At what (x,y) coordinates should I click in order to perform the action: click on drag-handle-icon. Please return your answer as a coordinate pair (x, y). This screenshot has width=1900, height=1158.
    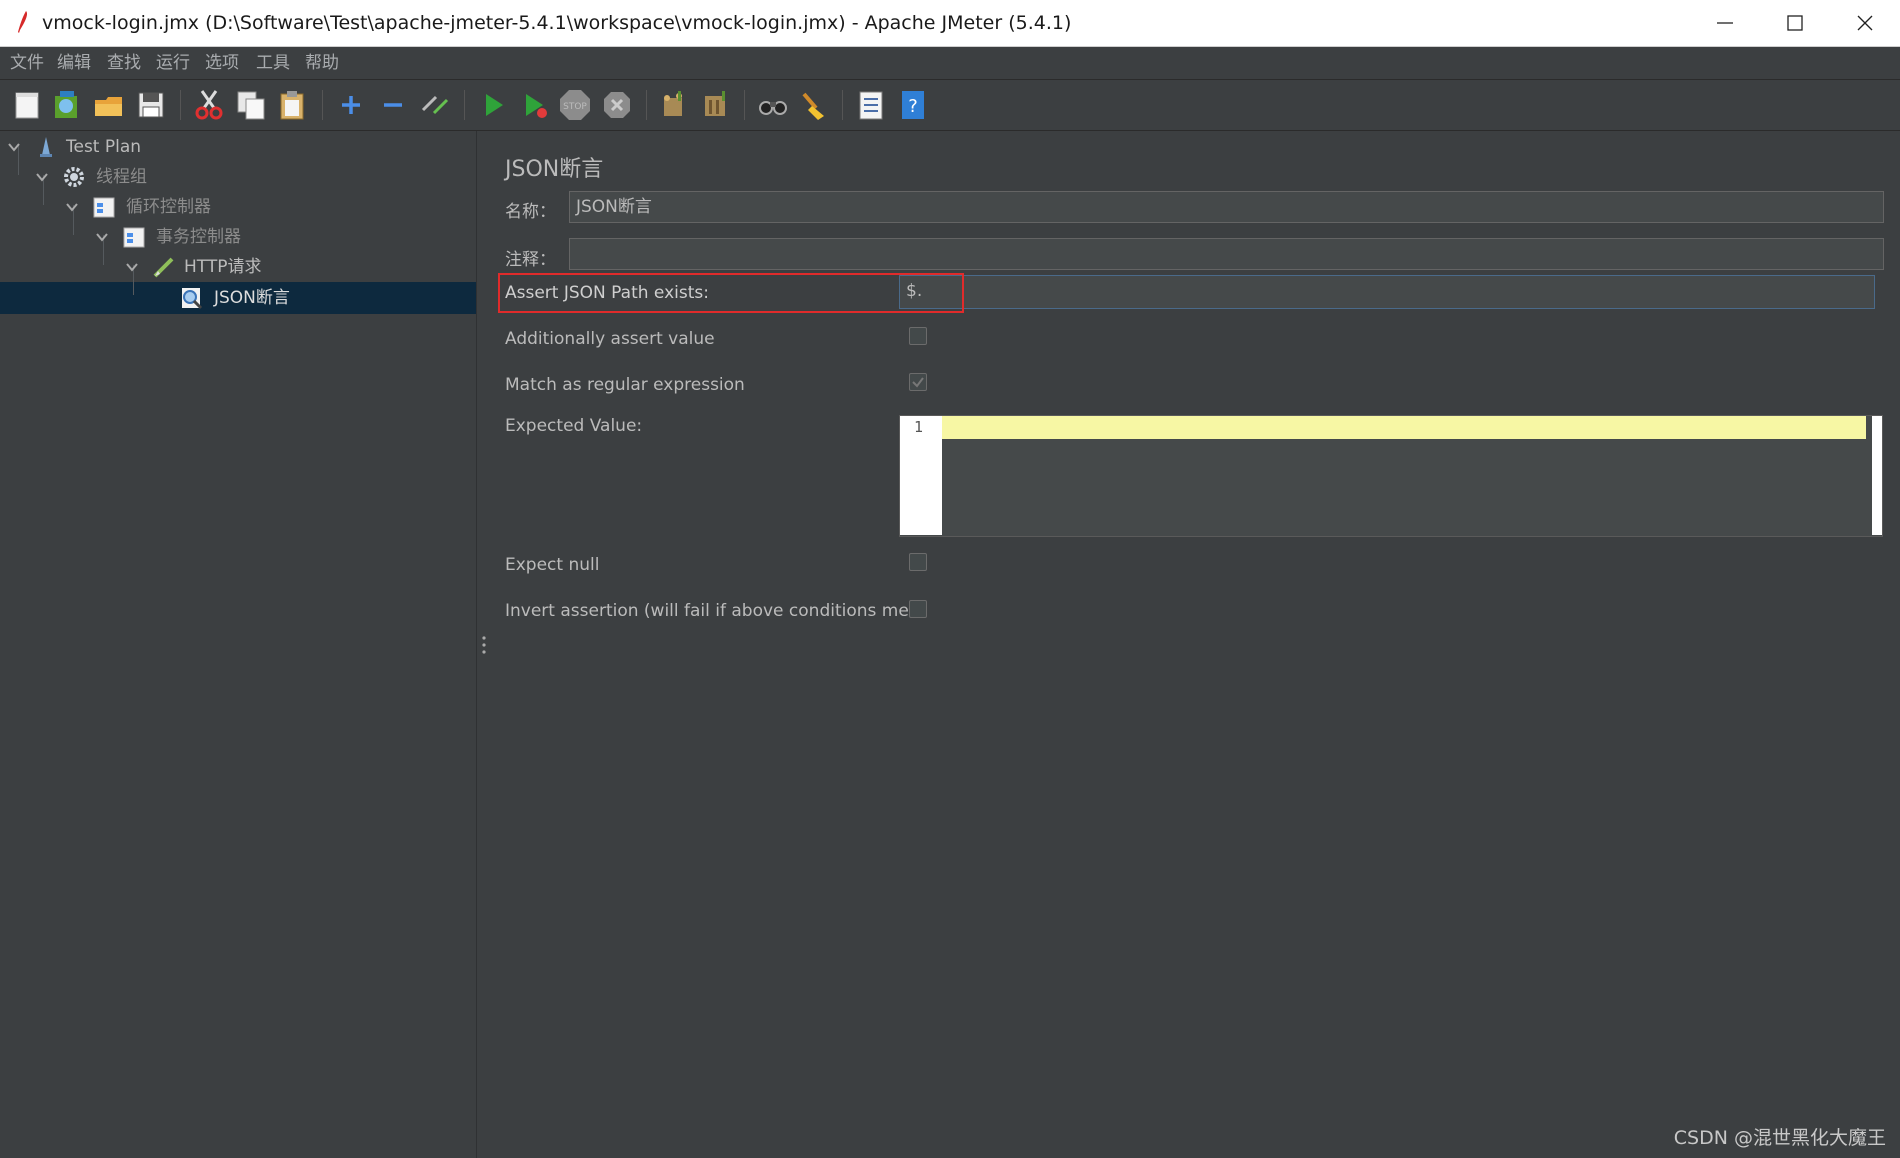
    Looking at the image, I should click on (484, 645).